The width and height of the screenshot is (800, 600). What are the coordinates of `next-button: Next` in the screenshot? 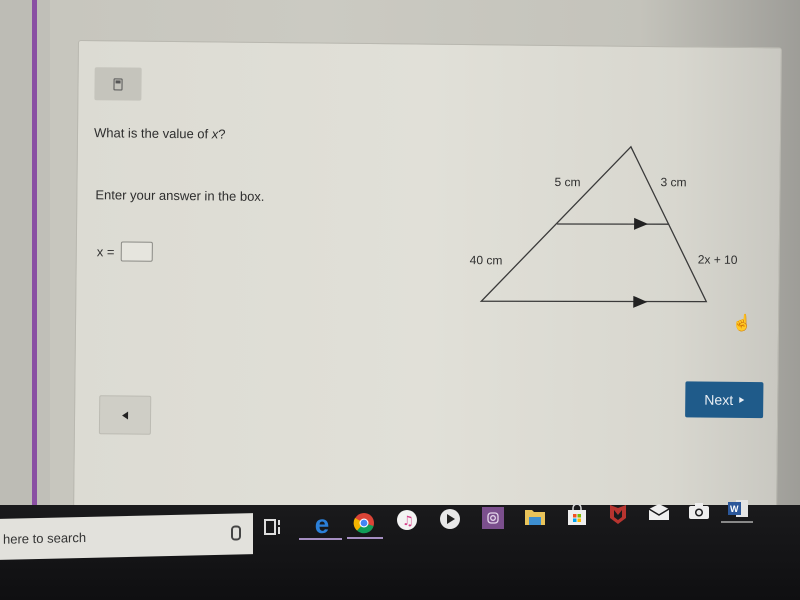 It's located at (724, 400).